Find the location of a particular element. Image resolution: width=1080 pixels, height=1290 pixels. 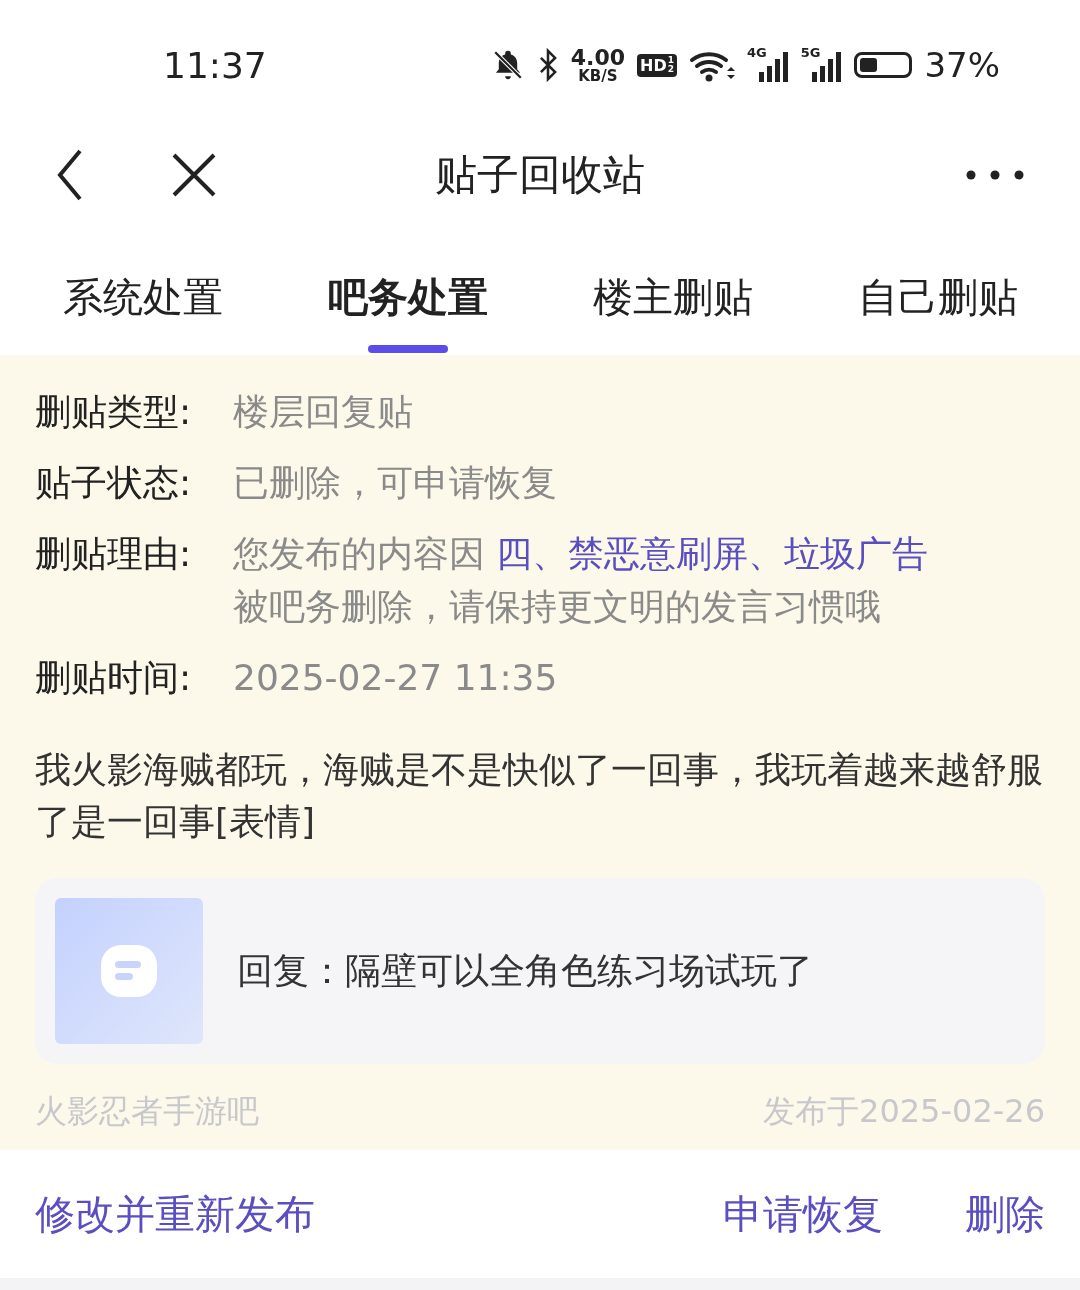

field-value: 已删除，可申请恢复 is located at coordinates (395, 483).